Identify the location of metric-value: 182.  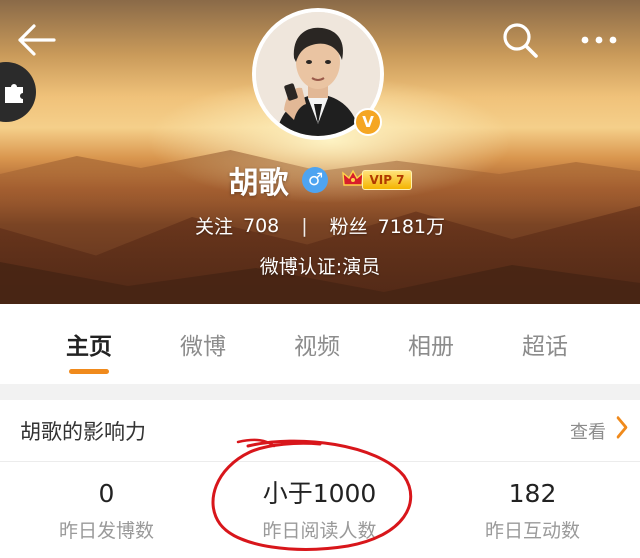
(532, 493).